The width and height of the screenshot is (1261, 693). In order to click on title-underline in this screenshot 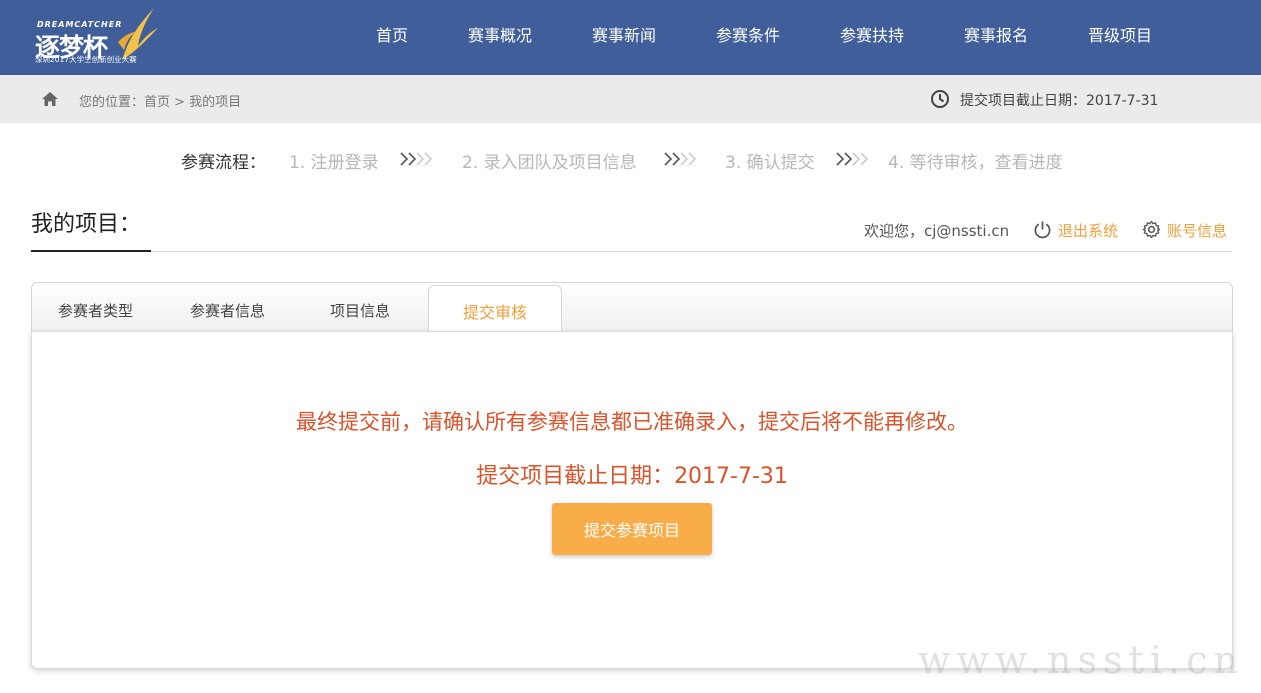, I will do `click(91, 251)`.